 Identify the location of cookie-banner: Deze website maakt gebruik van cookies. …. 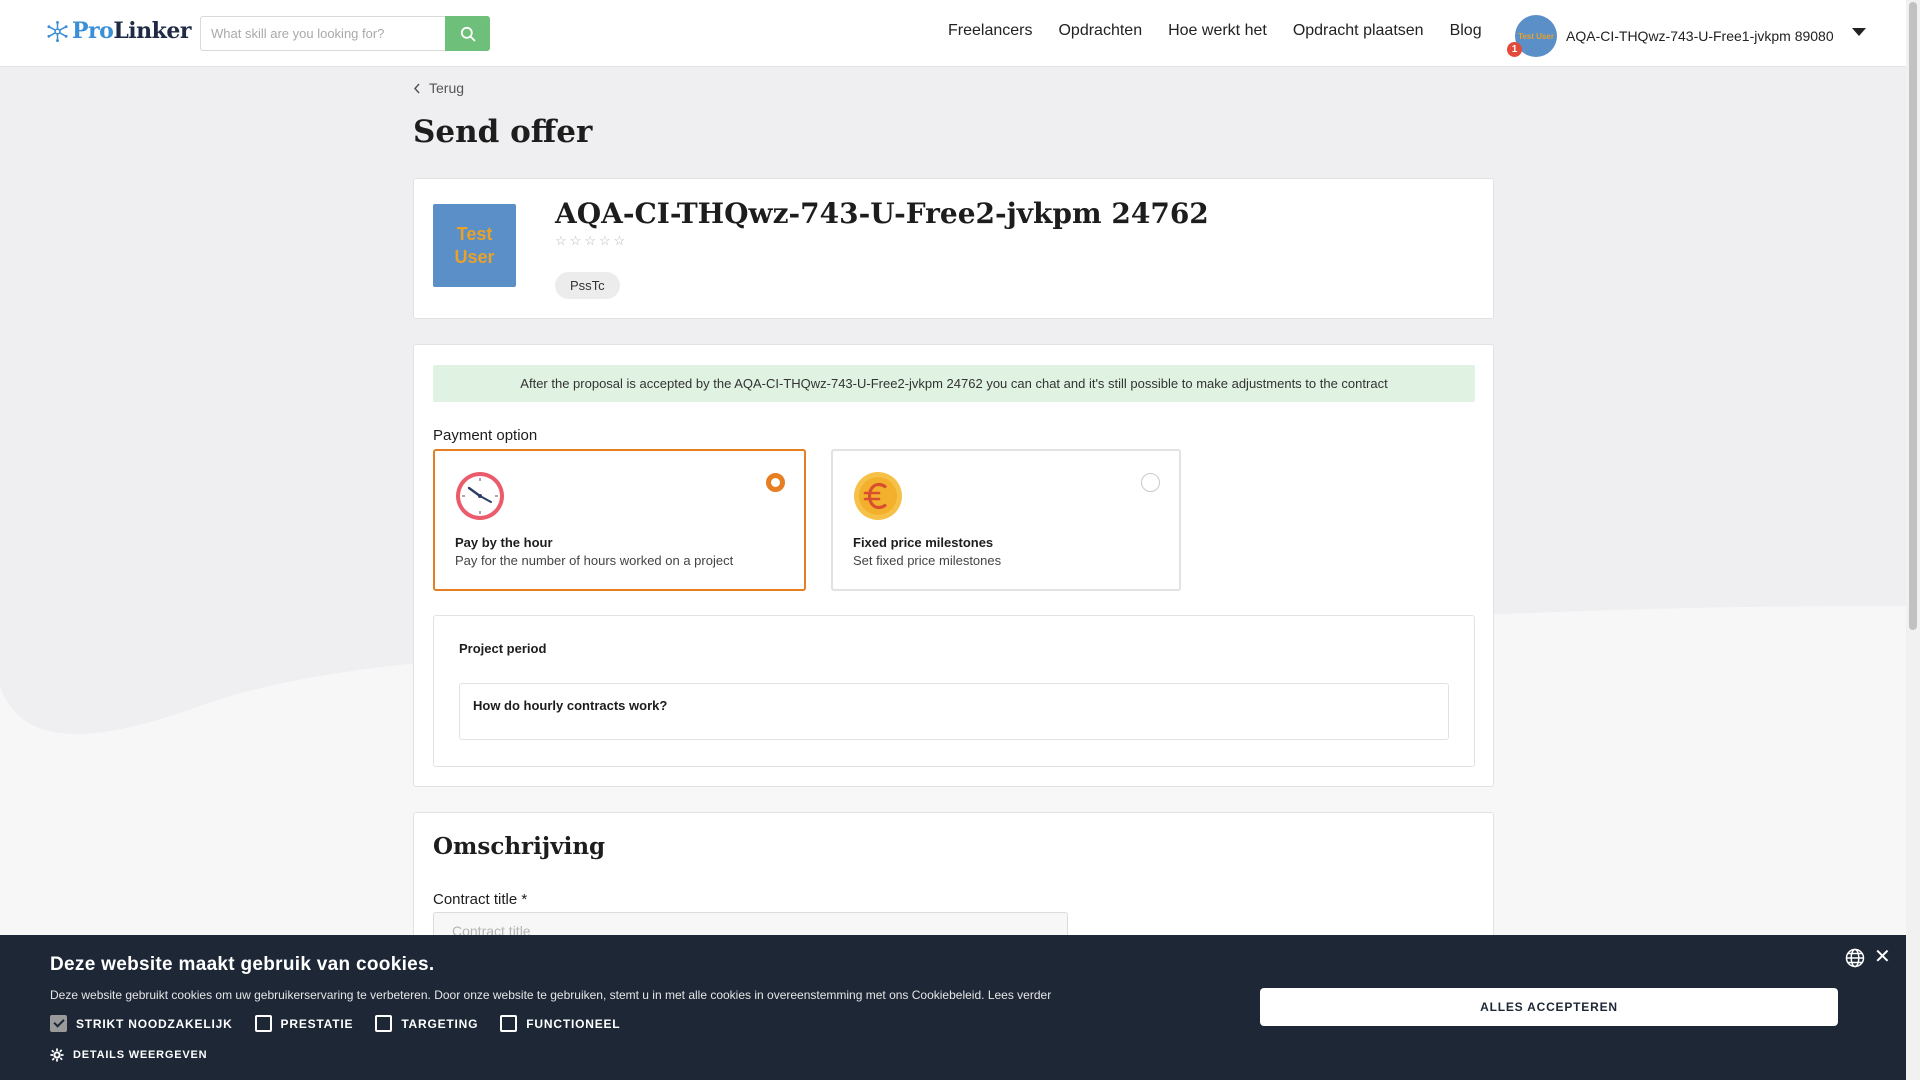
(953, 1007).